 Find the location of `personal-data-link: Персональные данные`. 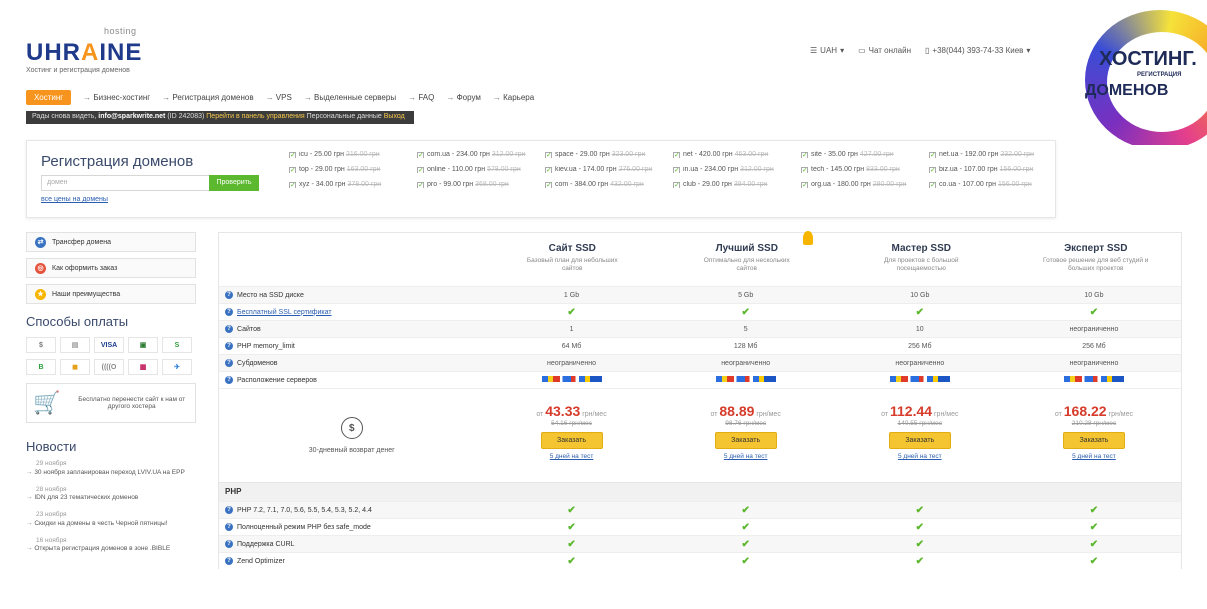

personal-data-link: Персональные данные is located at coordinates (344, 116).